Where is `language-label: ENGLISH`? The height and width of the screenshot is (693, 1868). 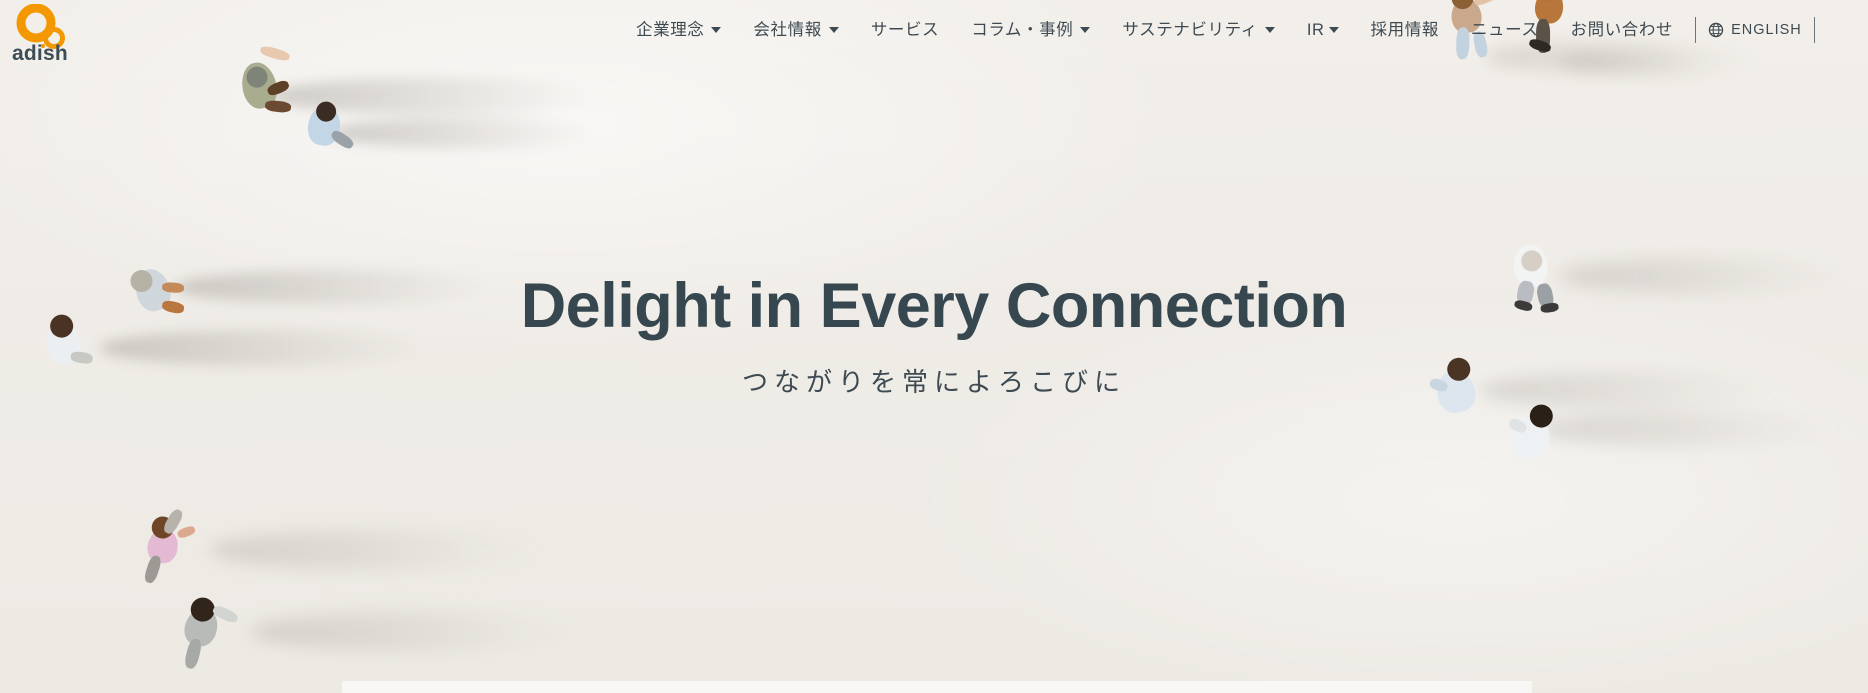 language-label: ENGLISH is located at coordinates (1766, 30).